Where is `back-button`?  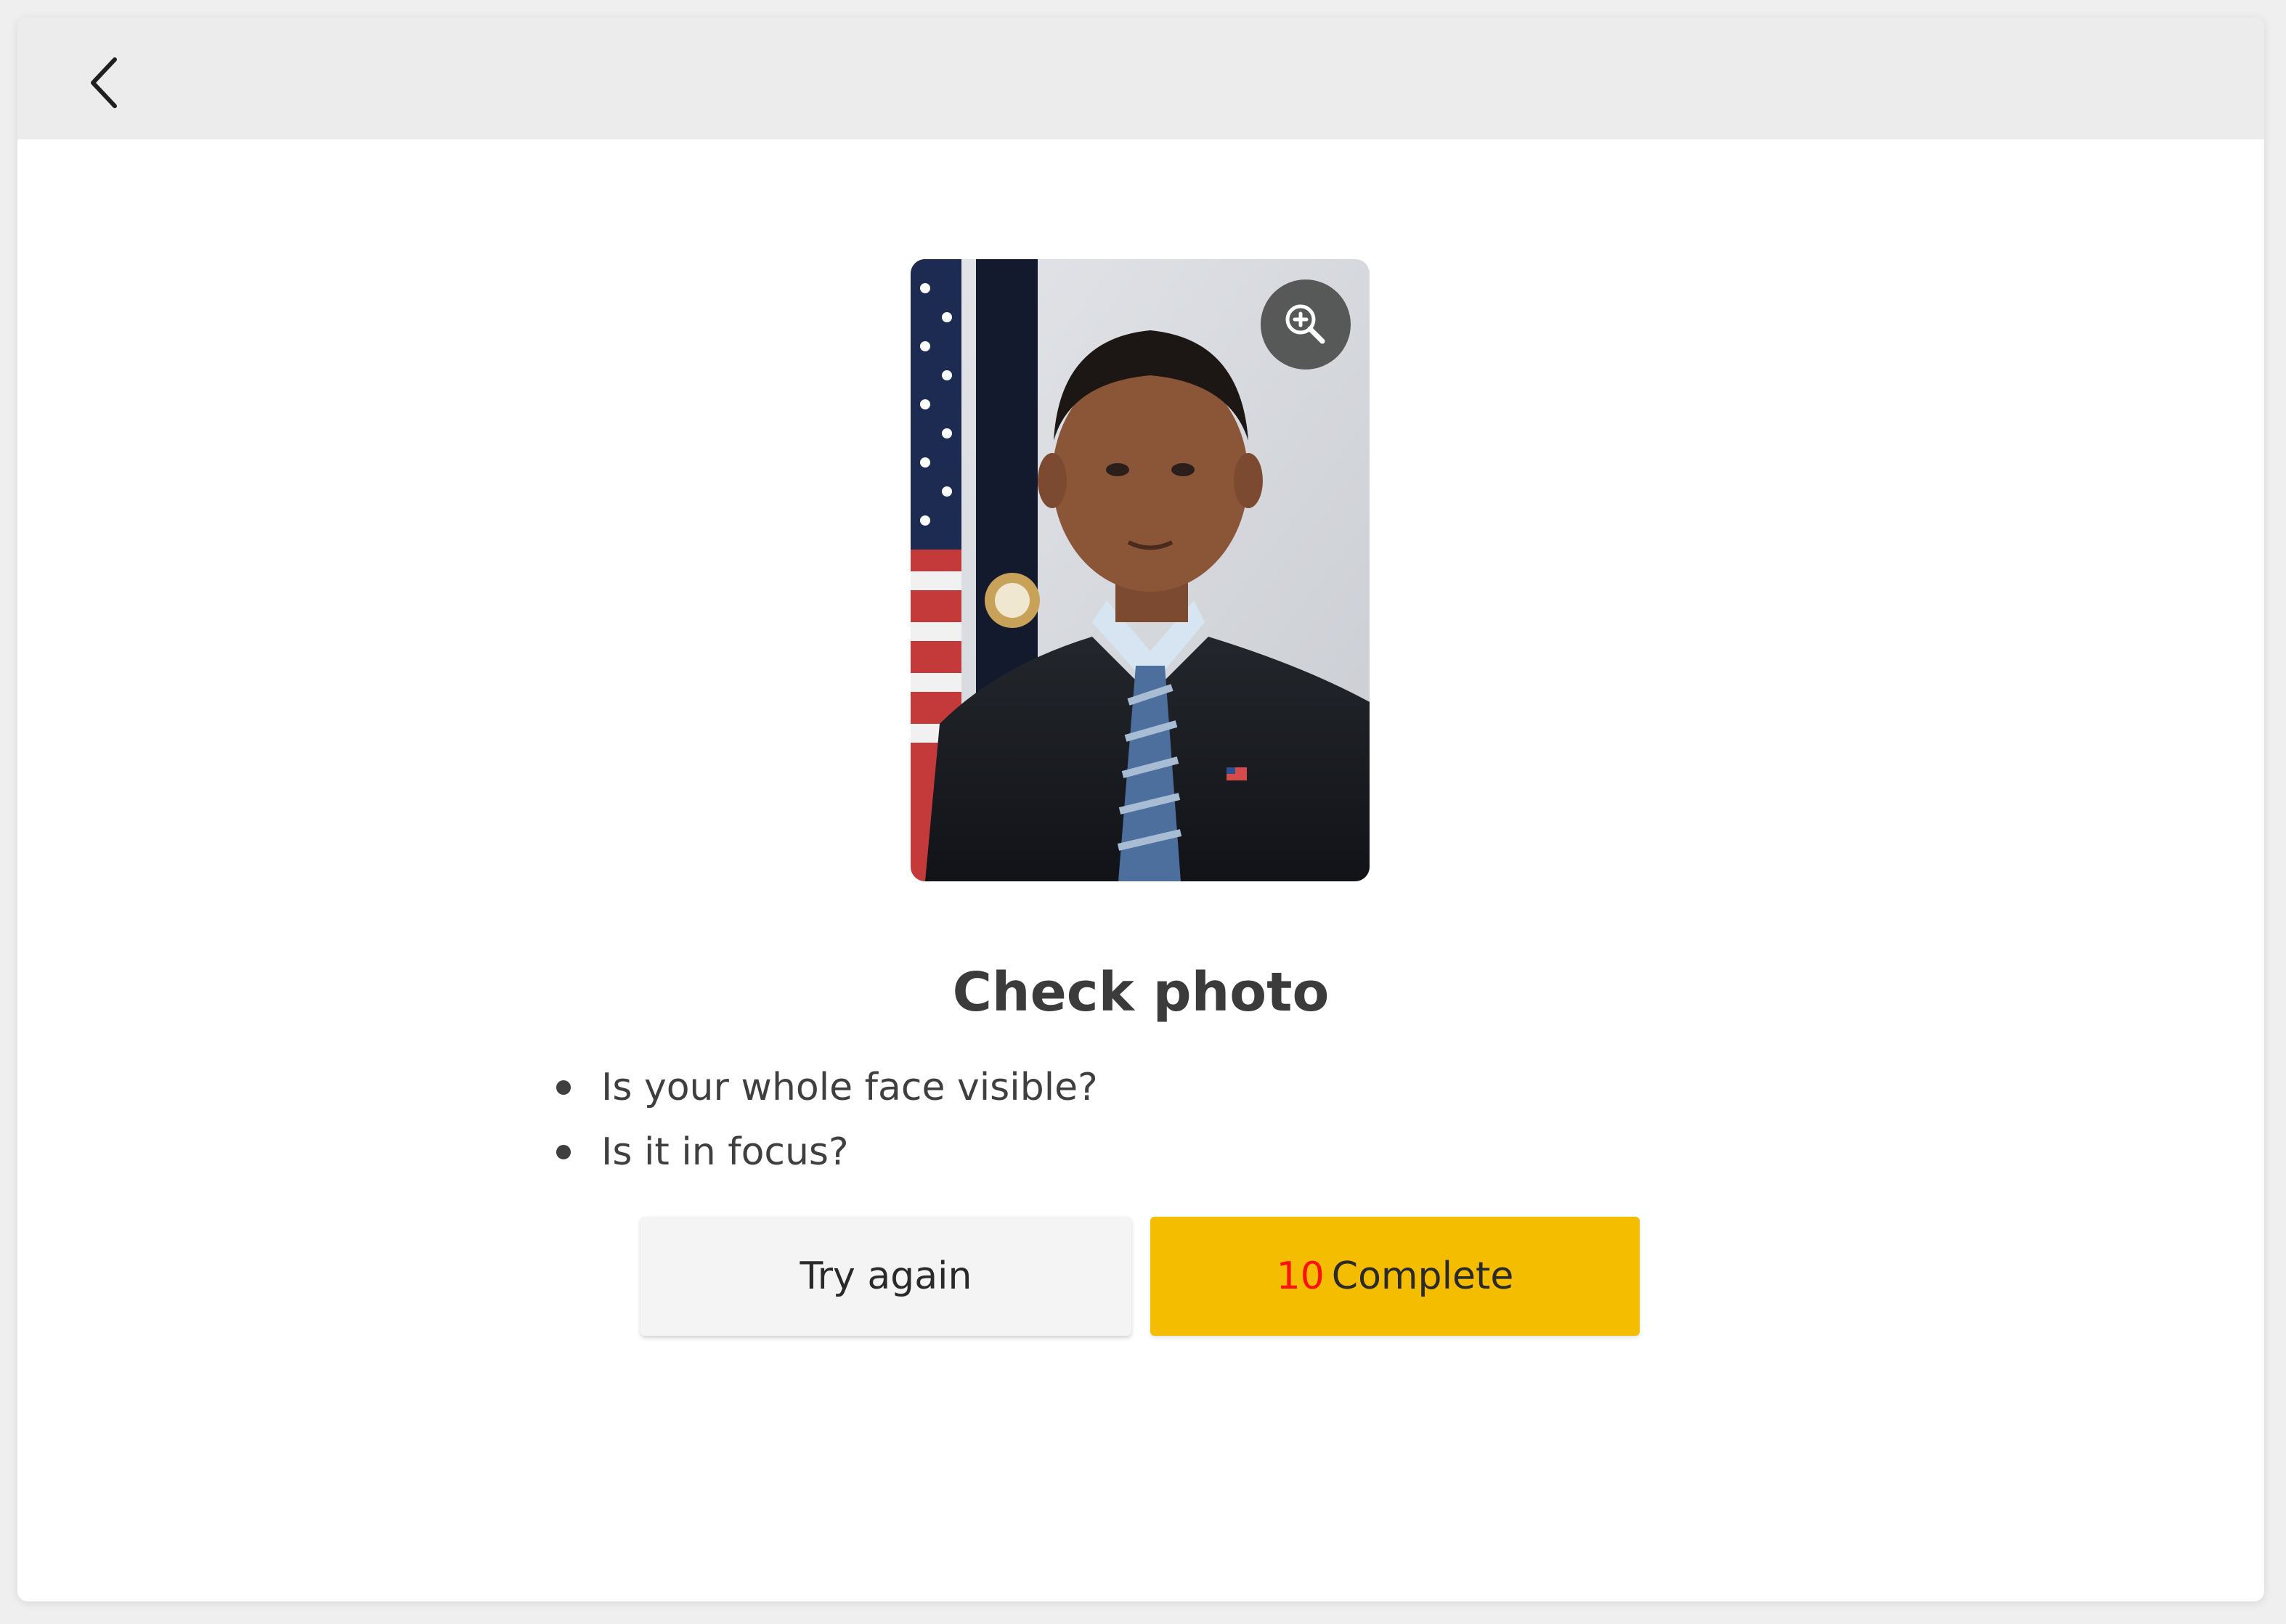
back-button is located at coordinates (104, 83).